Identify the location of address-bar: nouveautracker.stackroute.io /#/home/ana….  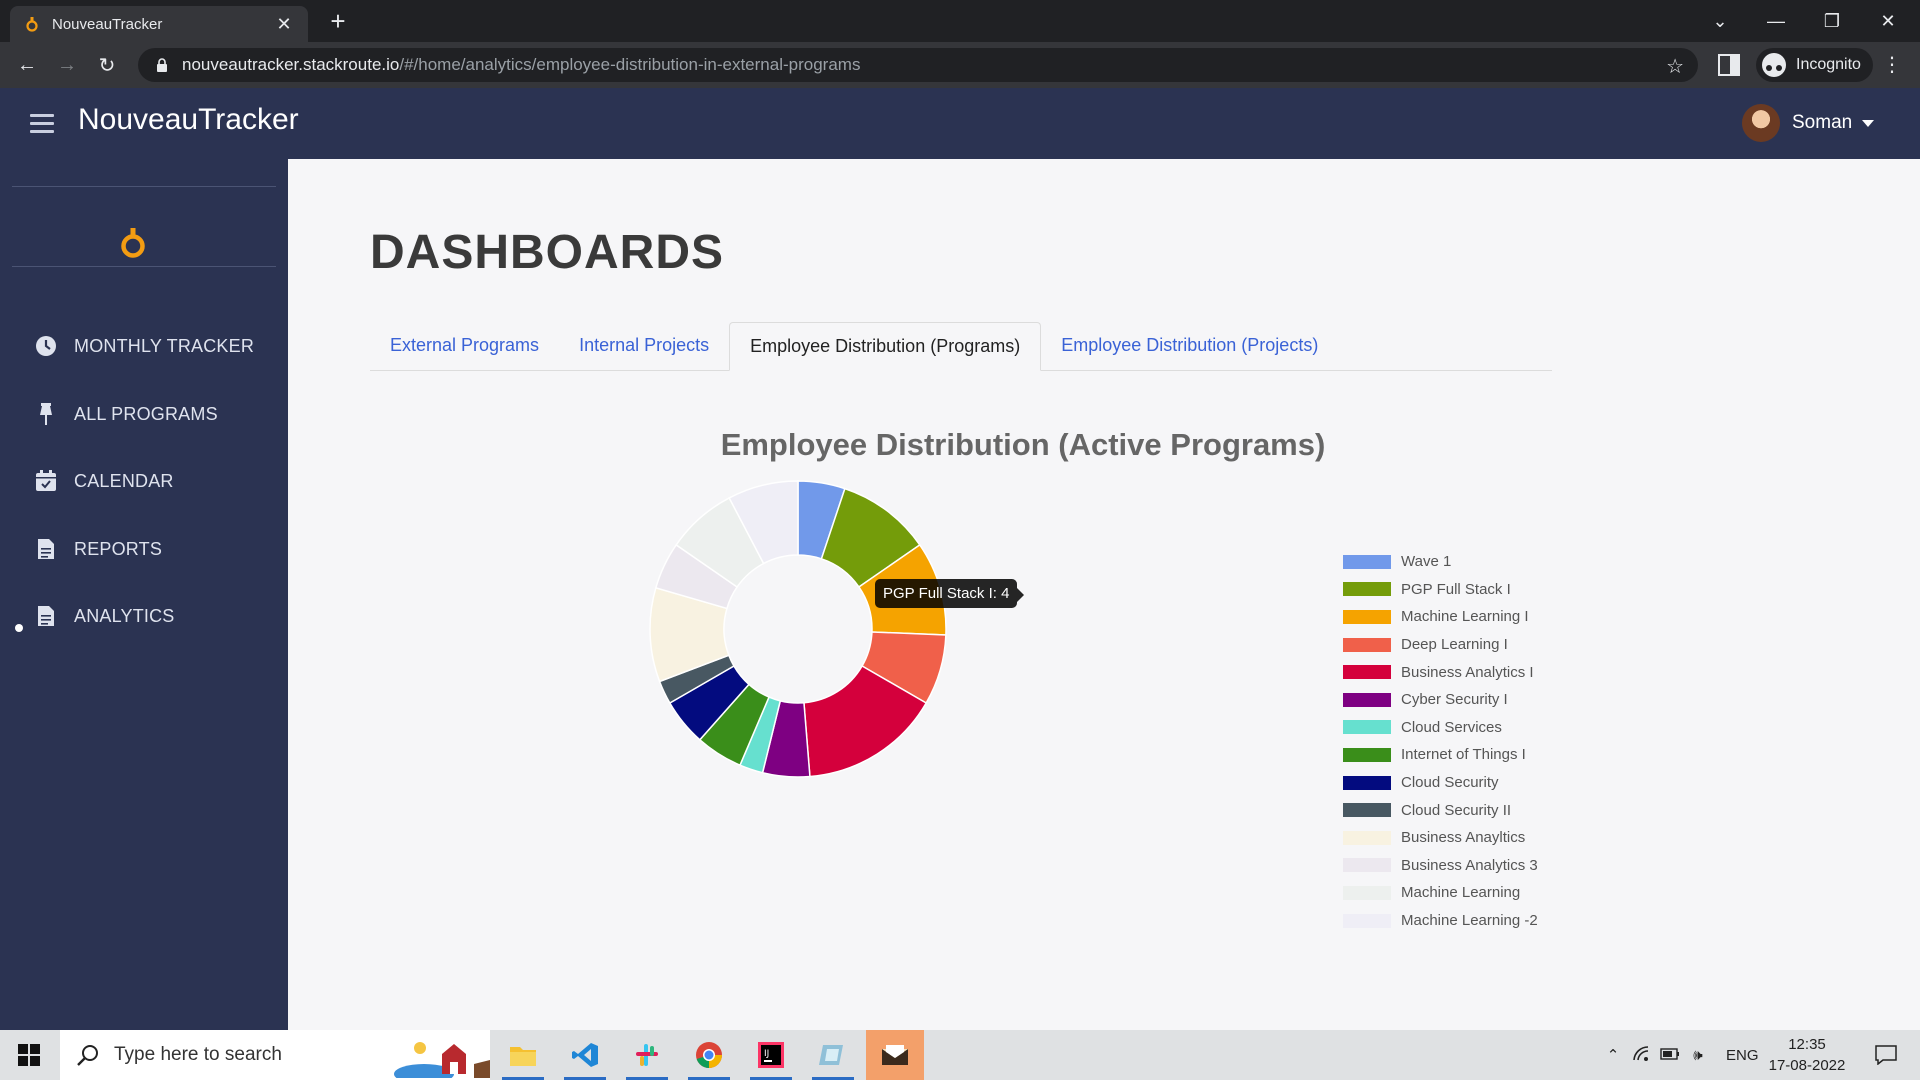
(918, 65).